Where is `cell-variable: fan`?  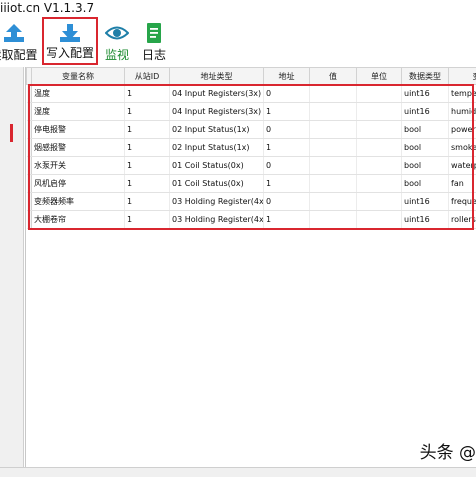
cell-variable: fan is located at coordinates (462, 183).